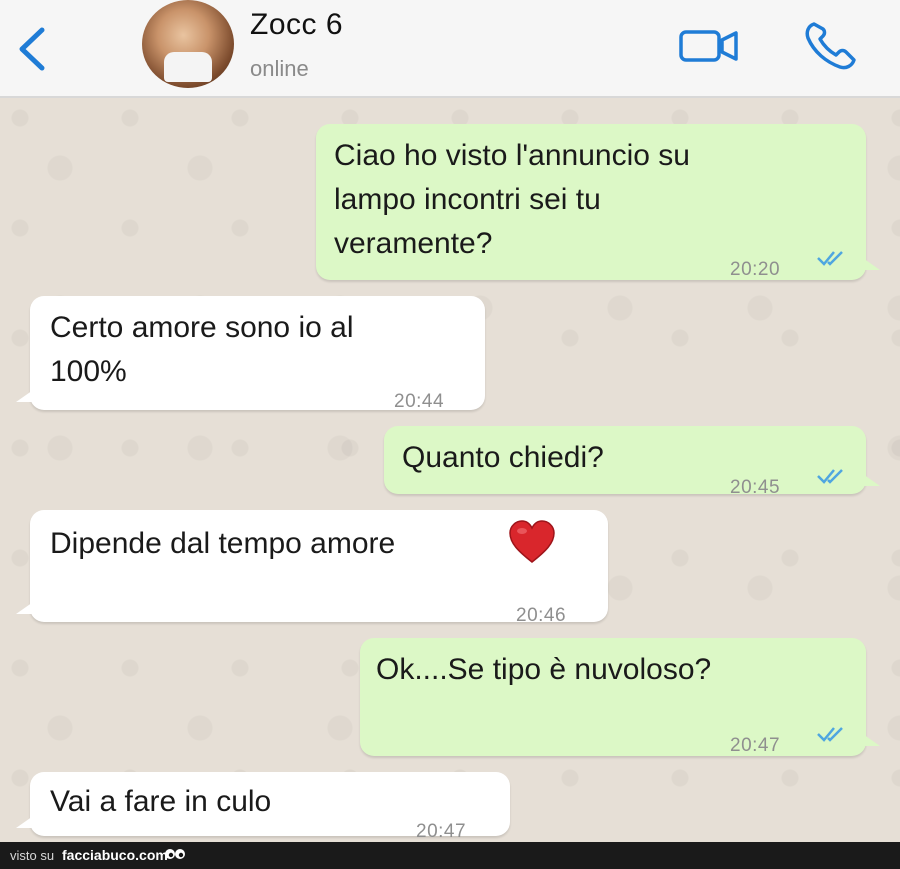  Describe the element at coordinates (755, 487) in the screenshot. I see `message-time: 20:45` at that location.